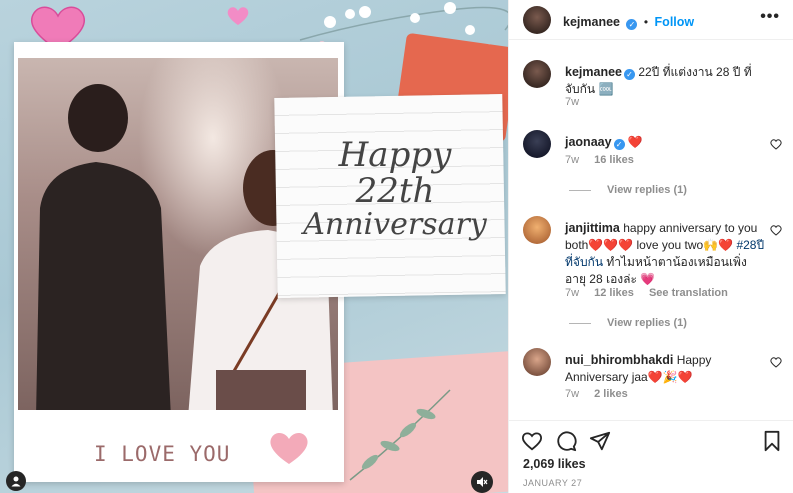 The width and height of the screenshot is (793, 493). Describe the element at coordinates (619, 360) in the screenshot. I see `username-link: nui_bhirombhakdi` at that location.